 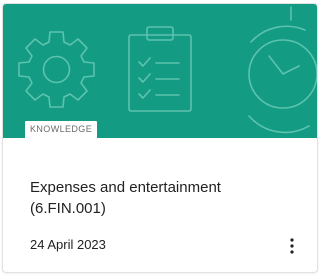 I want to click on more-vertical-icon, so click(x=292, y=246).